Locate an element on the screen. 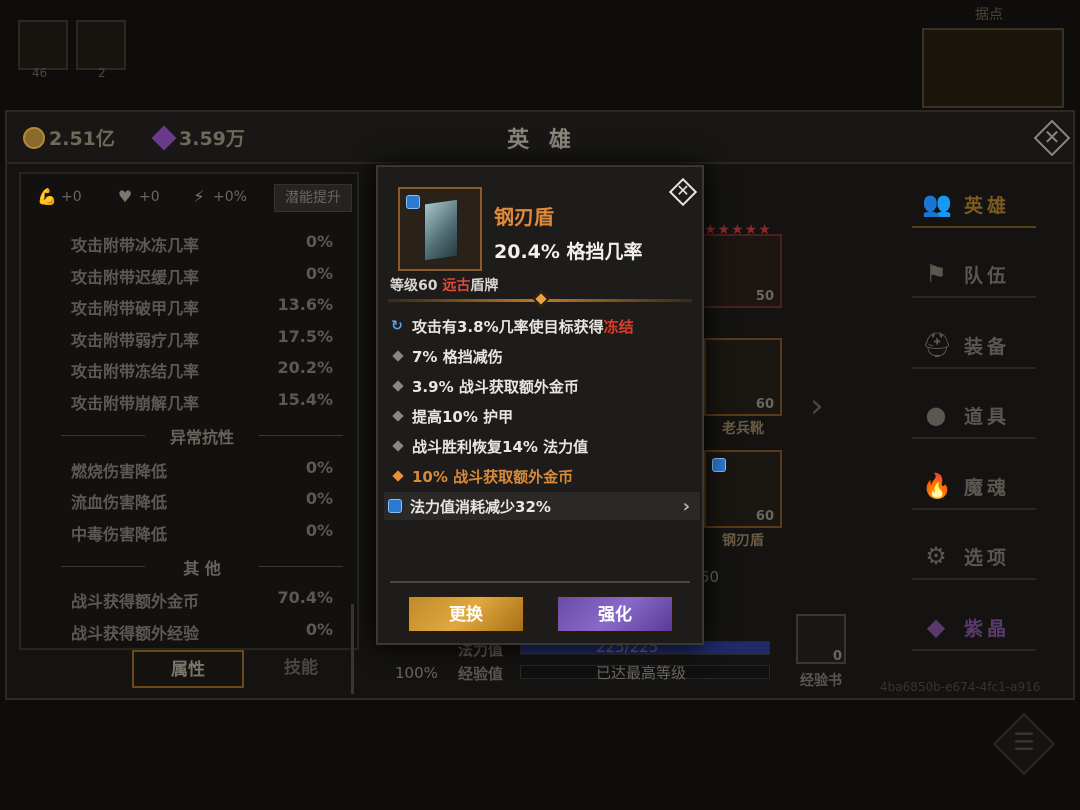 This screenshot has height=810, width=1080. popup-close-button: ✕ is located at coordinates (683, 192).